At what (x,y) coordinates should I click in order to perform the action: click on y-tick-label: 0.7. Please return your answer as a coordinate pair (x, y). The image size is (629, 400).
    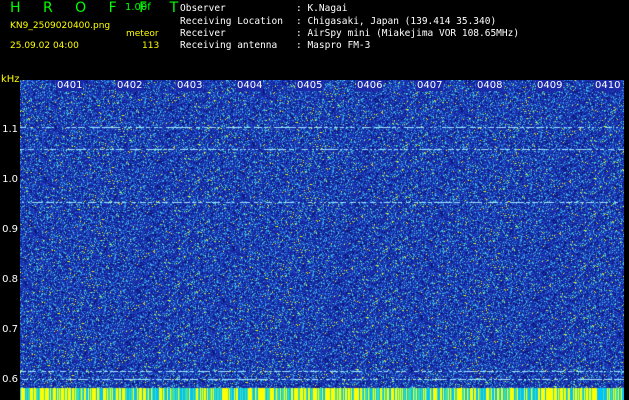
    Looking at the image, I should click on (10, 329).